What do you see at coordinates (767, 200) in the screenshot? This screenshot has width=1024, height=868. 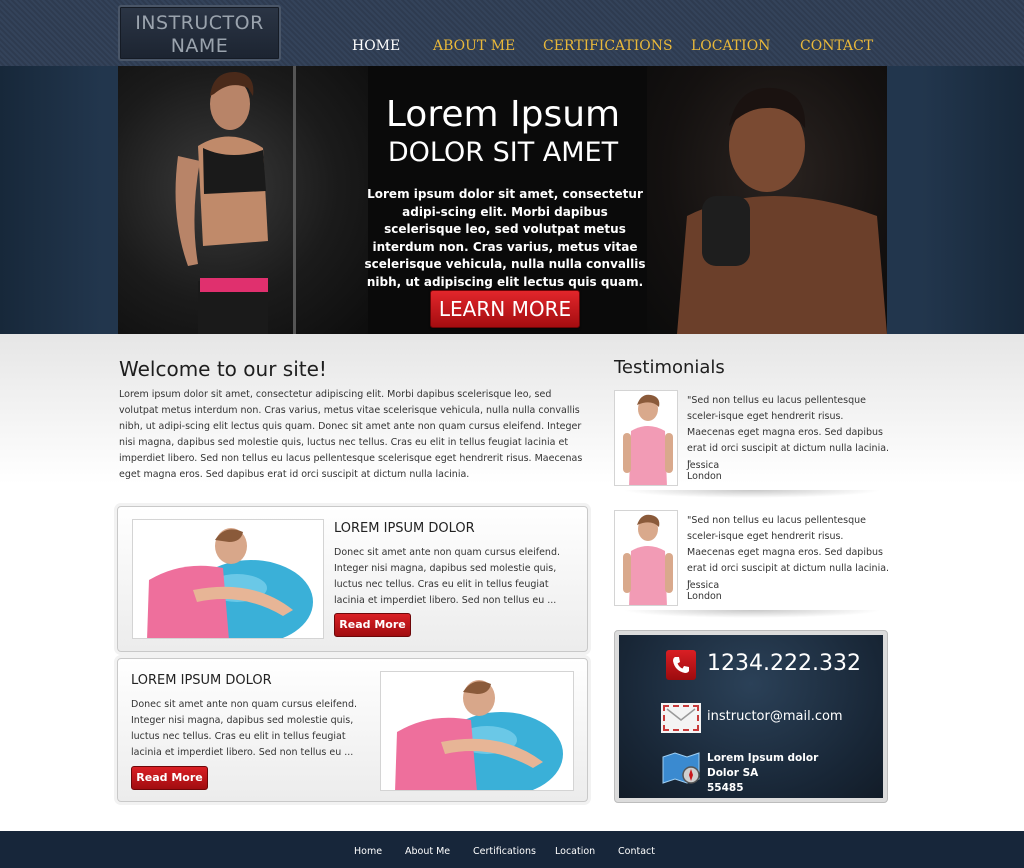 I see `hero-image-man` at bounding box center [767, 200].